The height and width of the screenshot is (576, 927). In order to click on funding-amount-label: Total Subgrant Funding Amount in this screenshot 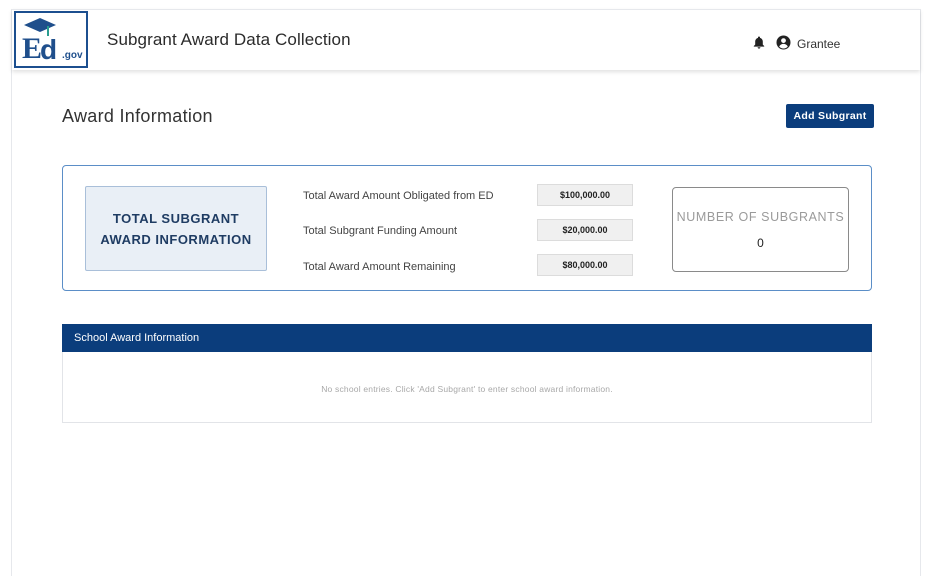, I will do `click(380, 231)`.